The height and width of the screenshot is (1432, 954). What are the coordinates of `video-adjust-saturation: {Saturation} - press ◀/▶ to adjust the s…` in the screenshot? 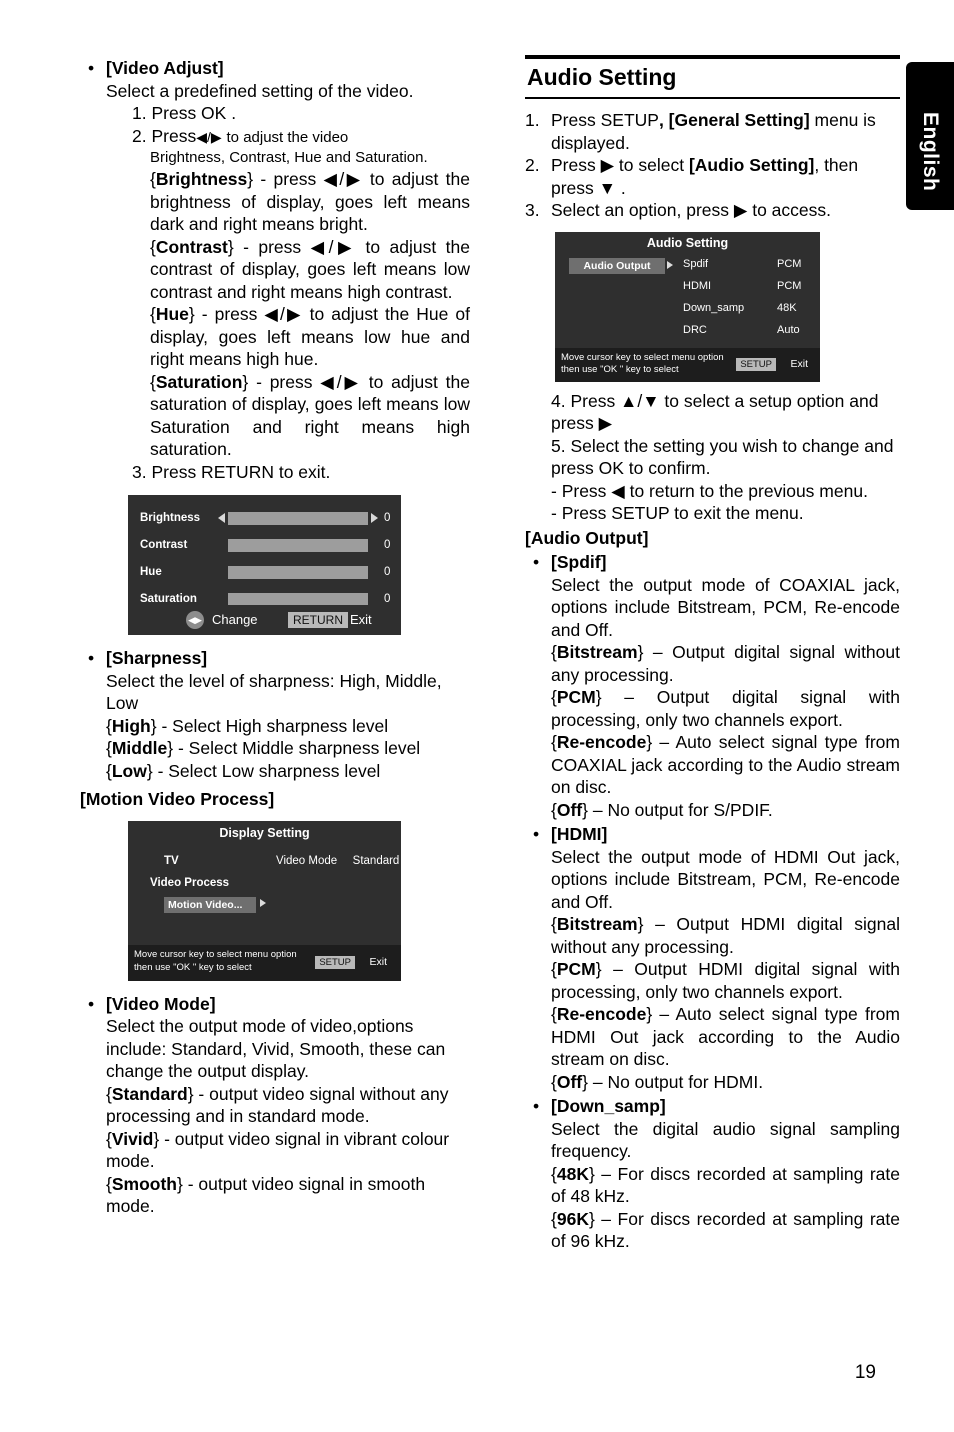 It's located at (310, 415).